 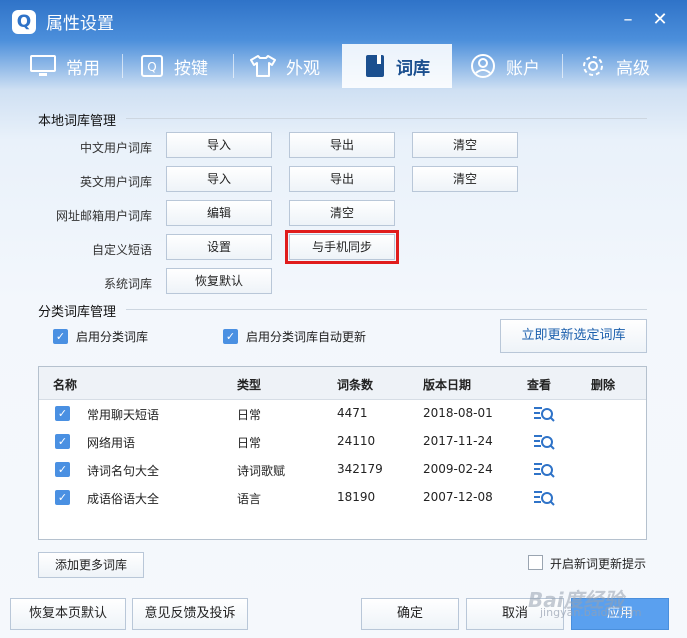 I want to click on tab-keys: Q 按键, so click(x=174, y=66).